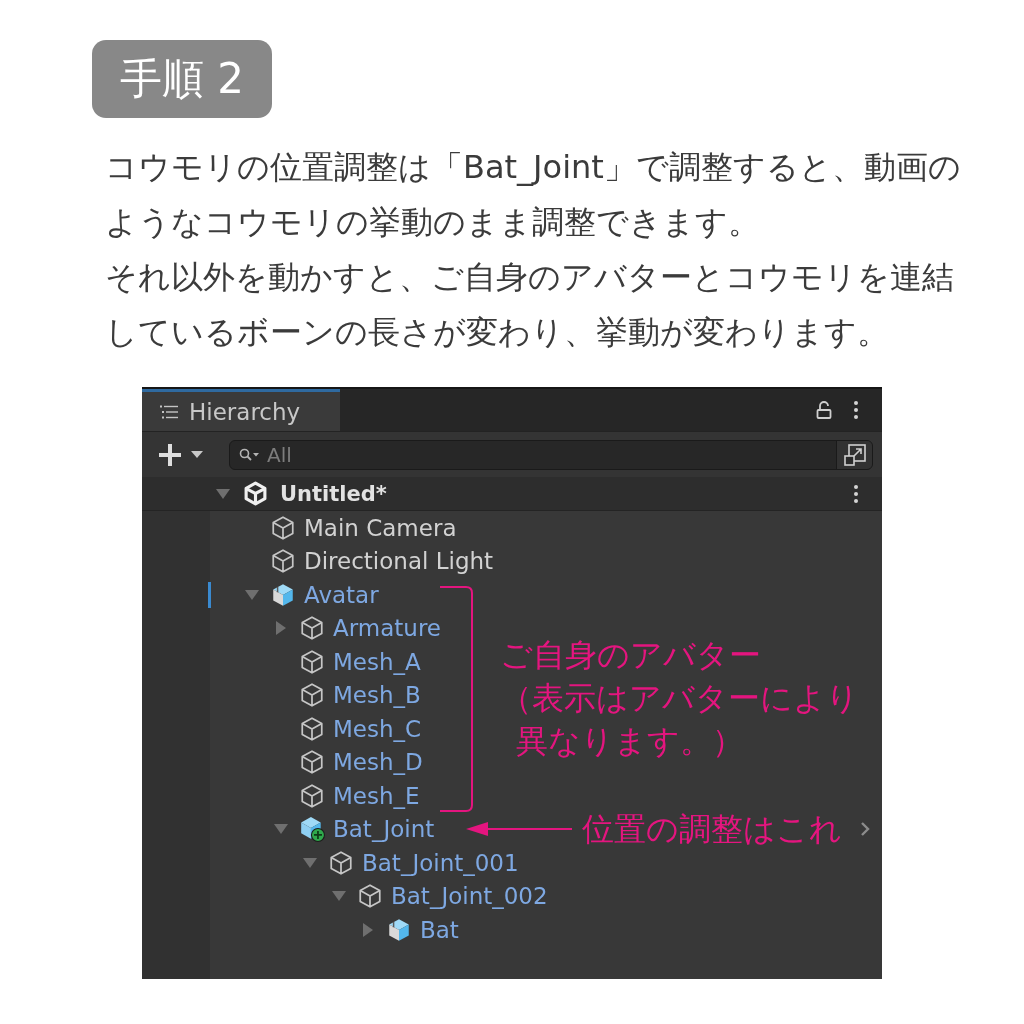 The image size is (1024, 1024). What do you see at coordinates (530, 305) in the screenshot?
I see `instruction-text: それ以外を動かすと、ご自身のアバターとコウモリを連結しているボーンの長さが変わり、挙動が変わります。` at bounding box center [530, 305].